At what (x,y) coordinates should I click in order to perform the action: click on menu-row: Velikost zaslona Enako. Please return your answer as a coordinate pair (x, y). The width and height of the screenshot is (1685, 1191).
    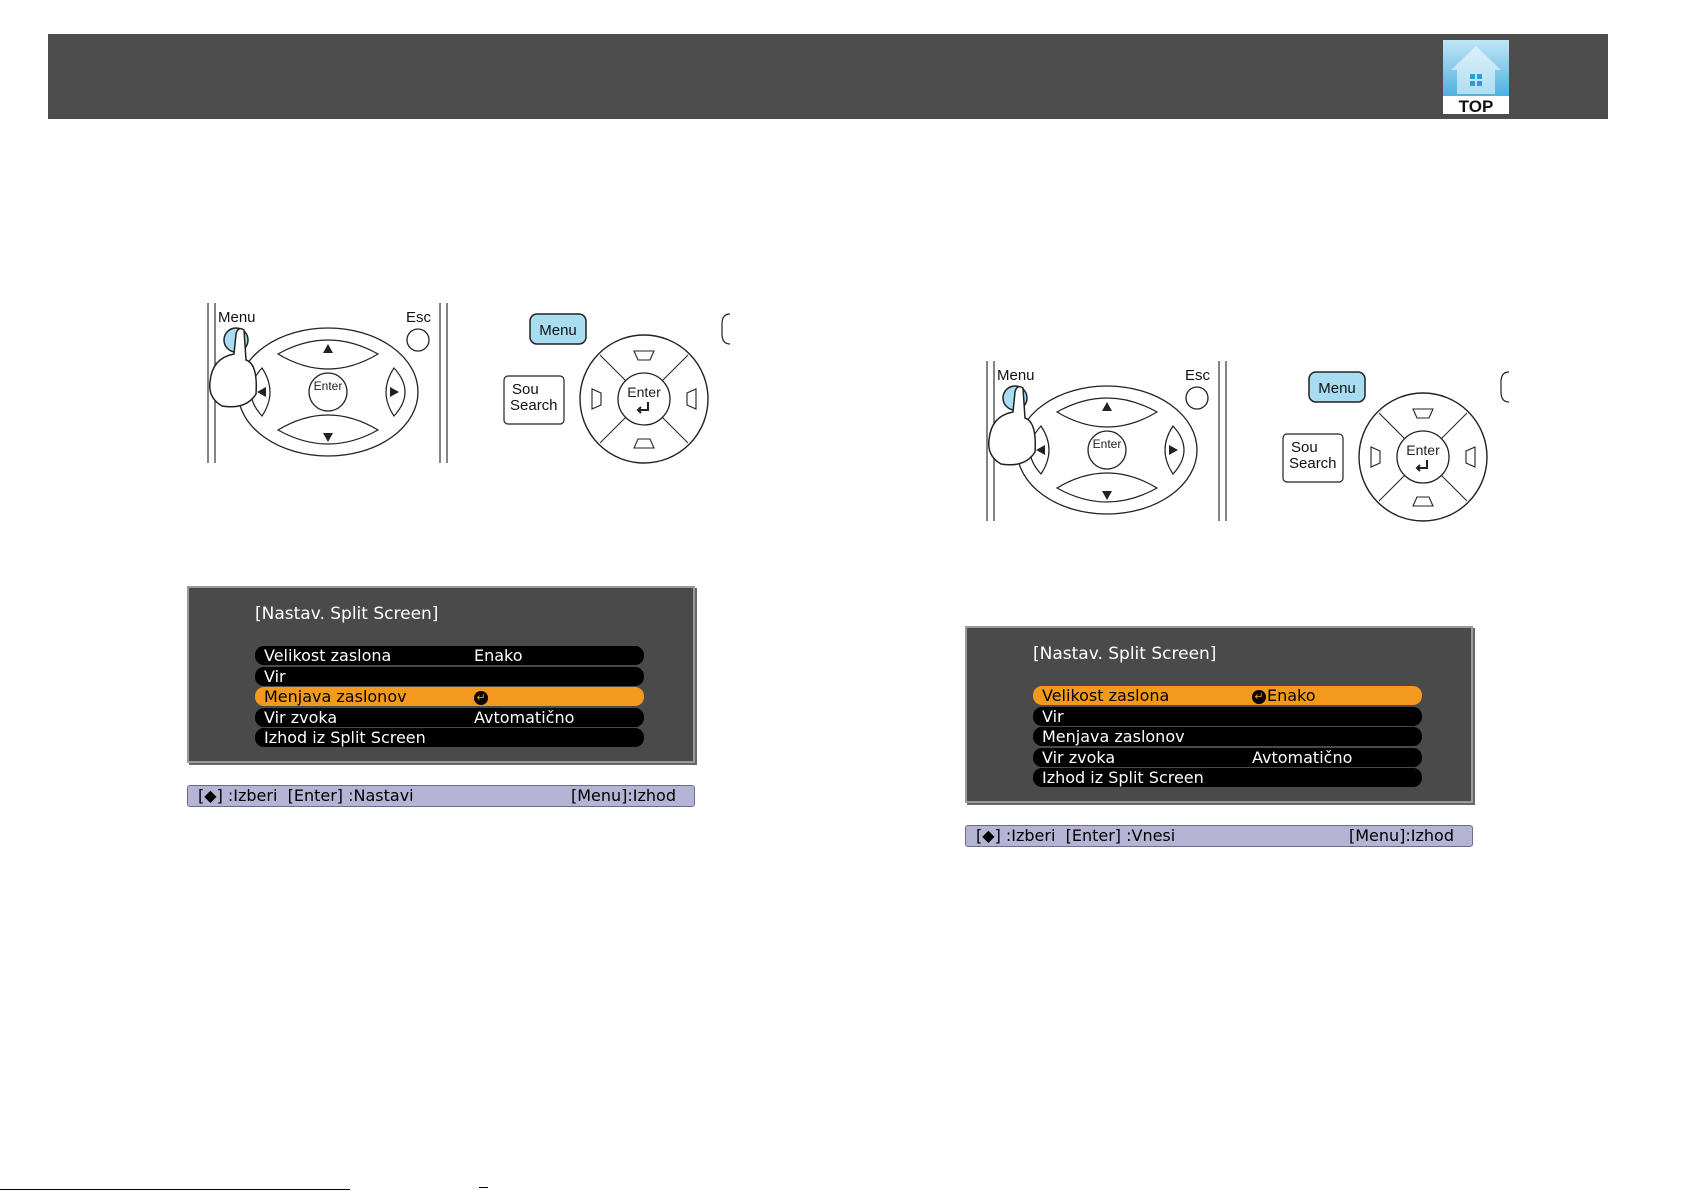
    Looking at the image, I should click on (449, 655).